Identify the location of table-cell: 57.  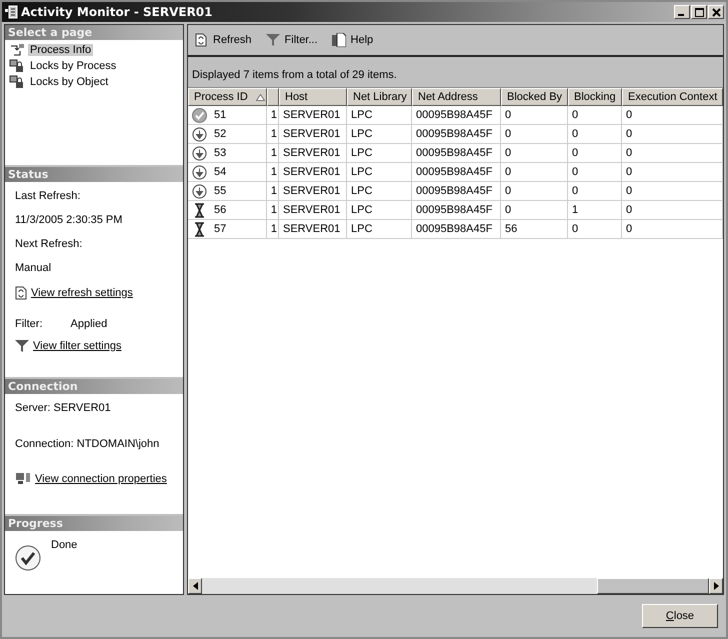
(220, 229).